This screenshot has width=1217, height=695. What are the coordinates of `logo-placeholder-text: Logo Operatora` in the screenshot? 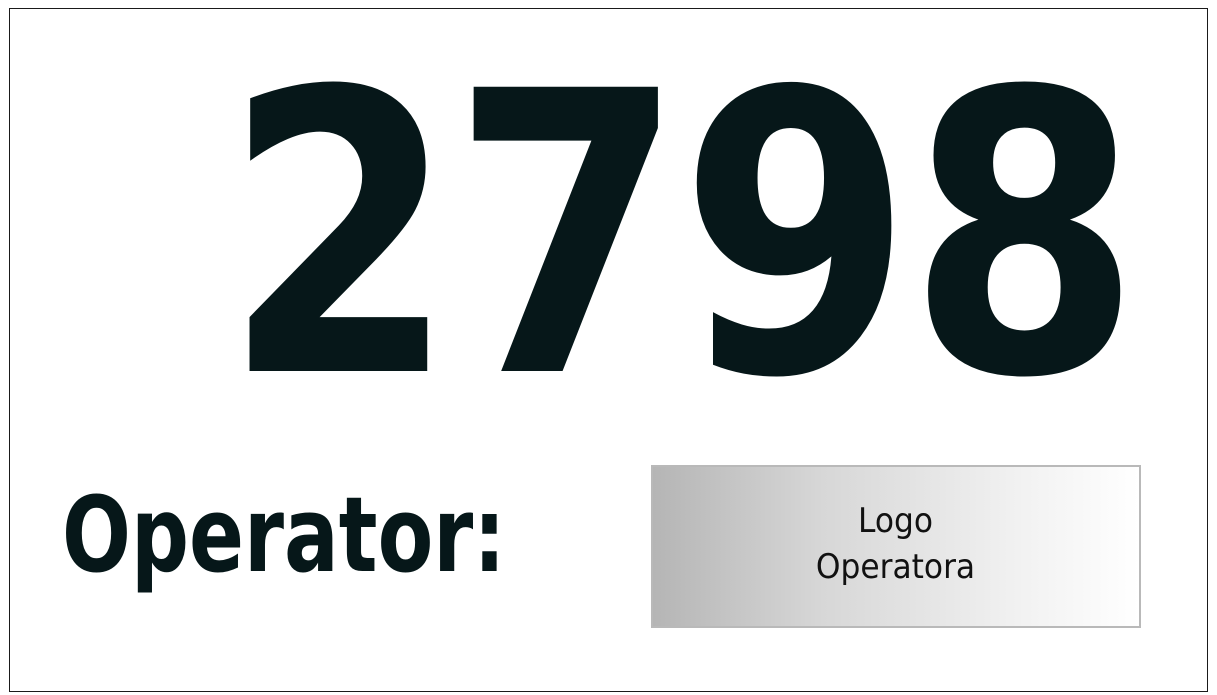 It's located at (895, 544).